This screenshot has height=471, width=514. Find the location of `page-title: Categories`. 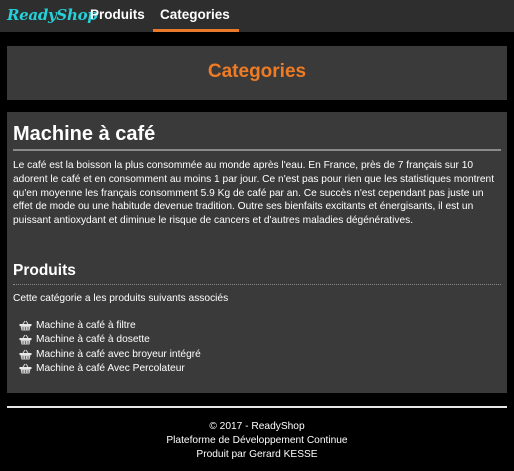

page-title: Categories is located at coordinates (257, 71).